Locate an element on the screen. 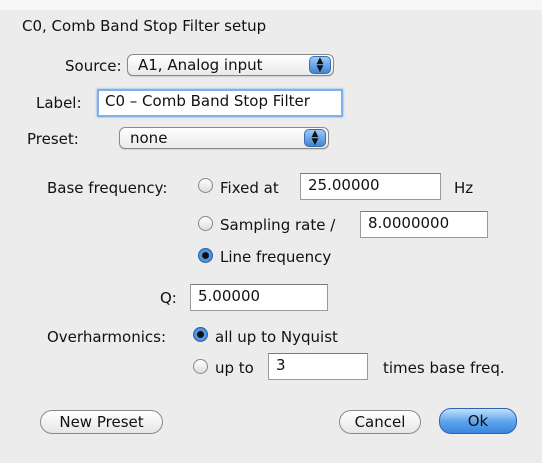 This screenshot has height=463, width=542. preset-label: Preset: is located at coordinates (53, 139).